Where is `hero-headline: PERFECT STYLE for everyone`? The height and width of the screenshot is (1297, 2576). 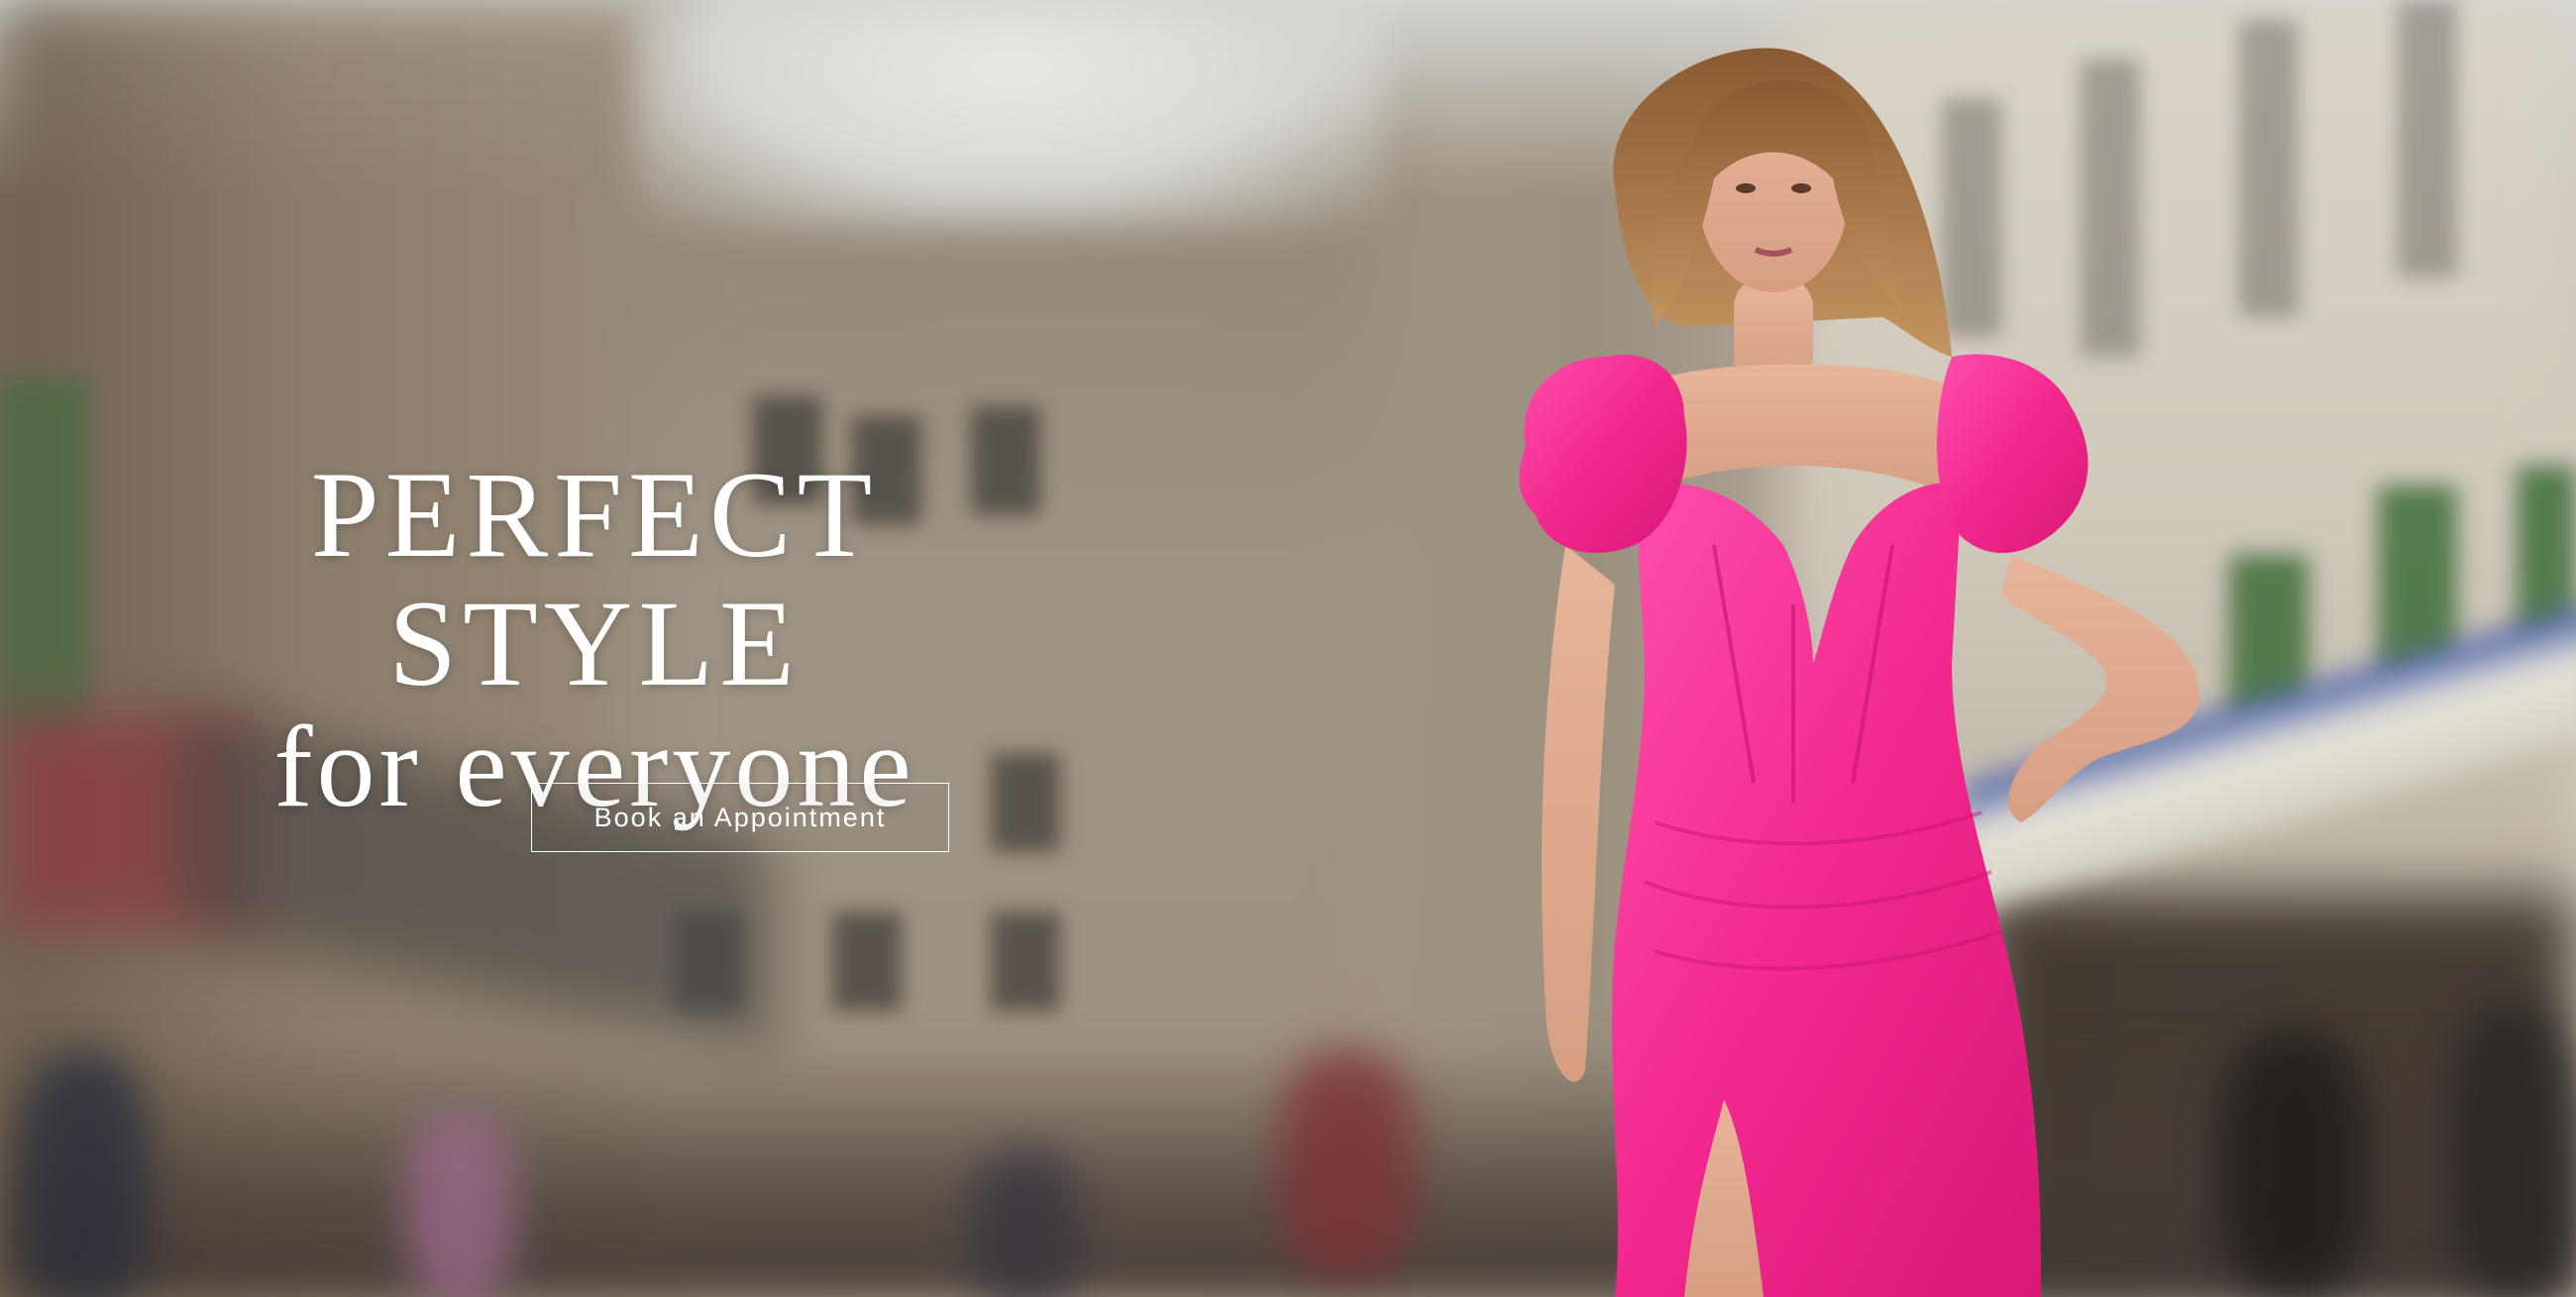 hero-headline: PERFECT STYLE for everyone is located at coordinates (594, 641).